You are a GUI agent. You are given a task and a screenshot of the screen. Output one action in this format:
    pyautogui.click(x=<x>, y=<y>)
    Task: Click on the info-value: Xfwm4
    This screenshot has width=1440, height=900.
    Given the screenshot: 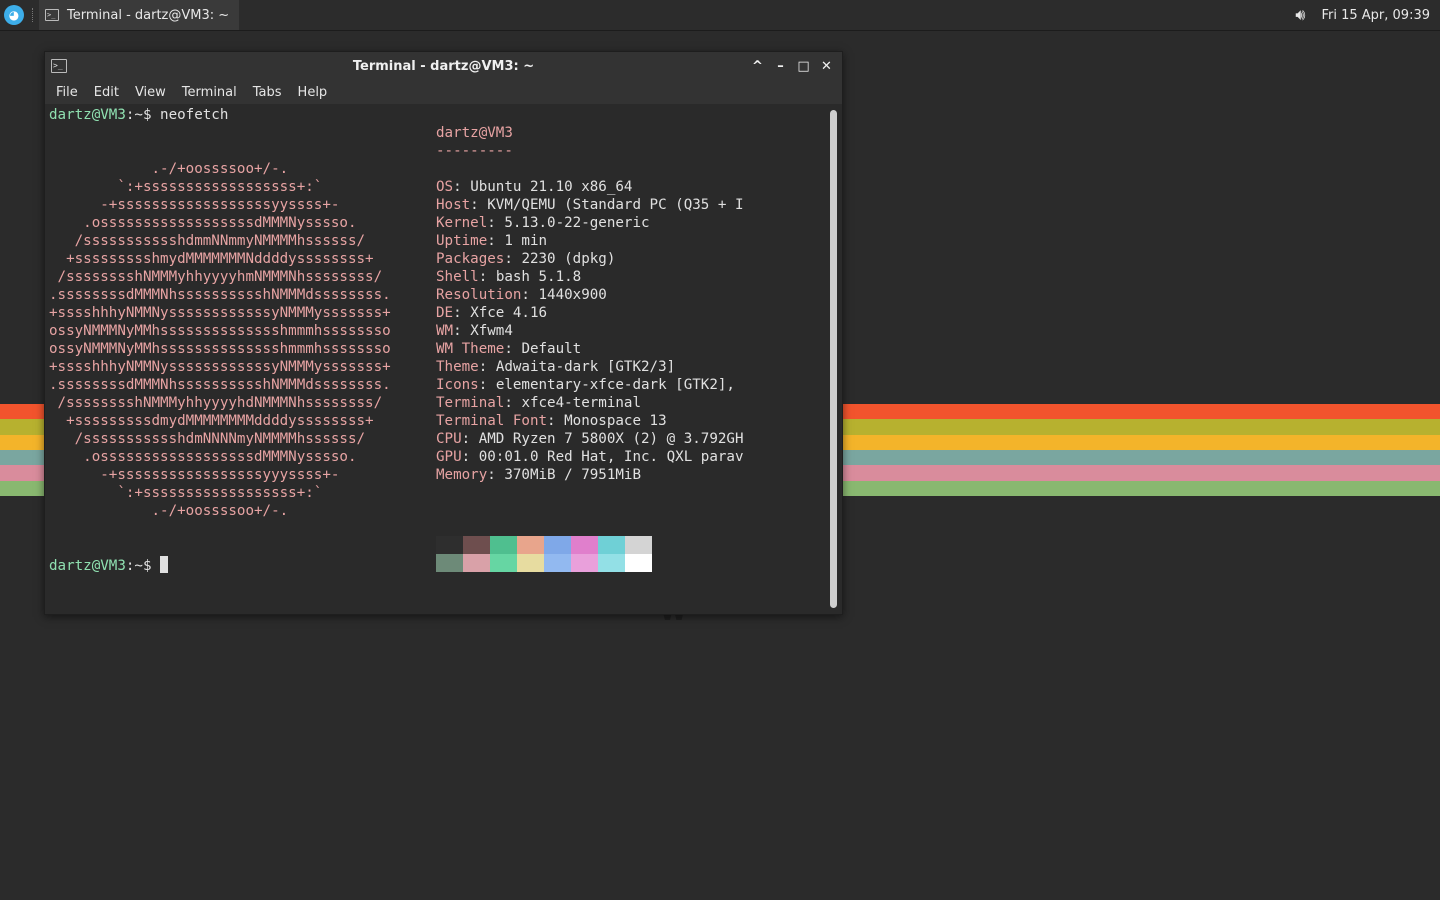 What is the action you would take?
    pyautogui.click(x=491, y=331)
    